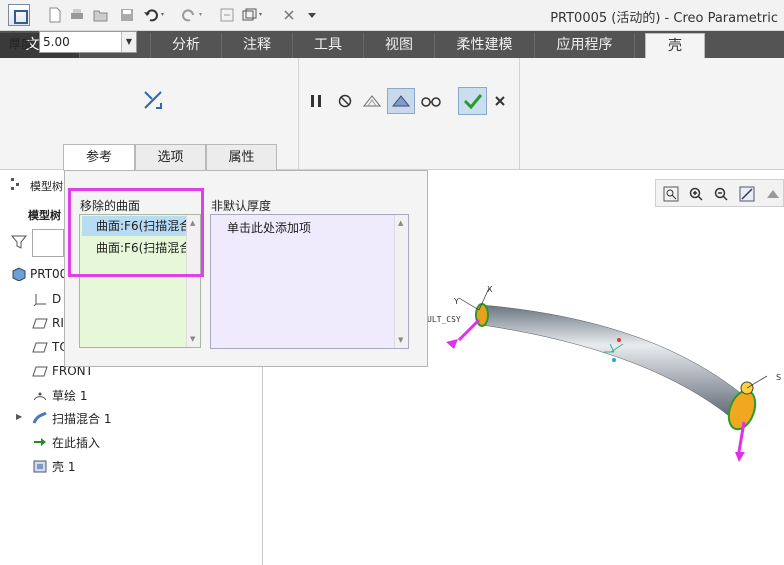 This screenshot has width=784, height=565. I want to click on tree-item-shell: 壳 1, so click(53, 466).